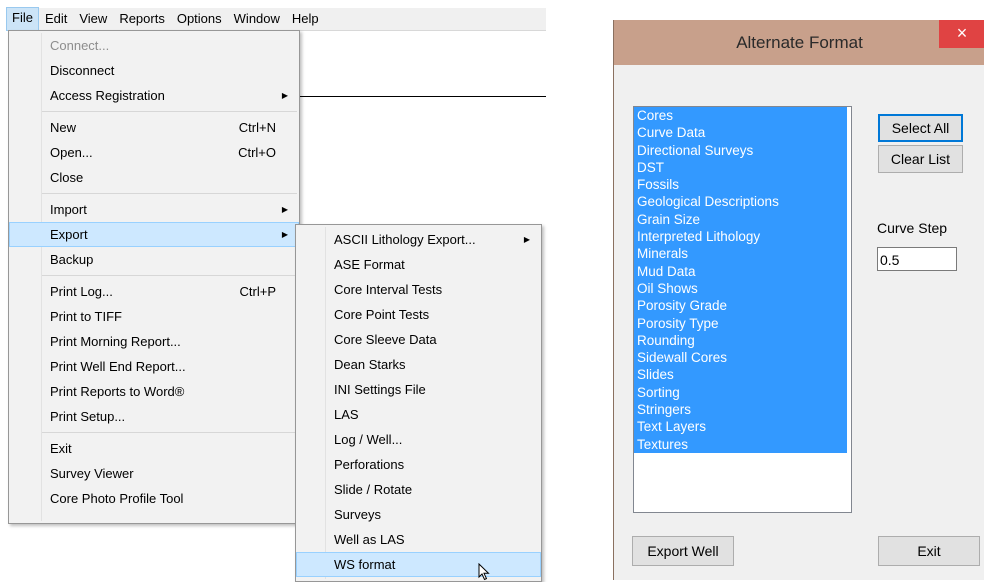 This screenshot has width=984, height=582. I want to click on menu-item-label: Exit, so click(61, 448).